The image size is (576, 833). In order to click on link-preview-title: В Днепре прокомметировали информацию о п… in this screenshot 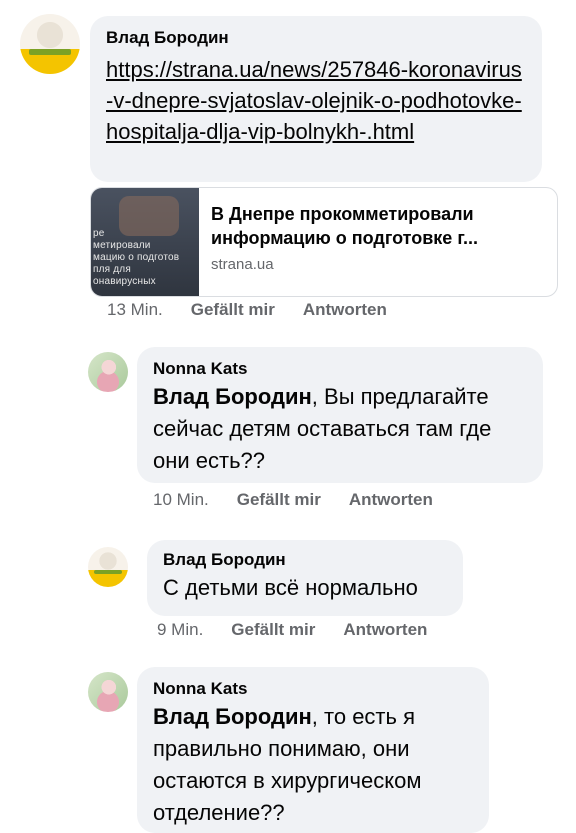, I will do `click(345, 226)`.